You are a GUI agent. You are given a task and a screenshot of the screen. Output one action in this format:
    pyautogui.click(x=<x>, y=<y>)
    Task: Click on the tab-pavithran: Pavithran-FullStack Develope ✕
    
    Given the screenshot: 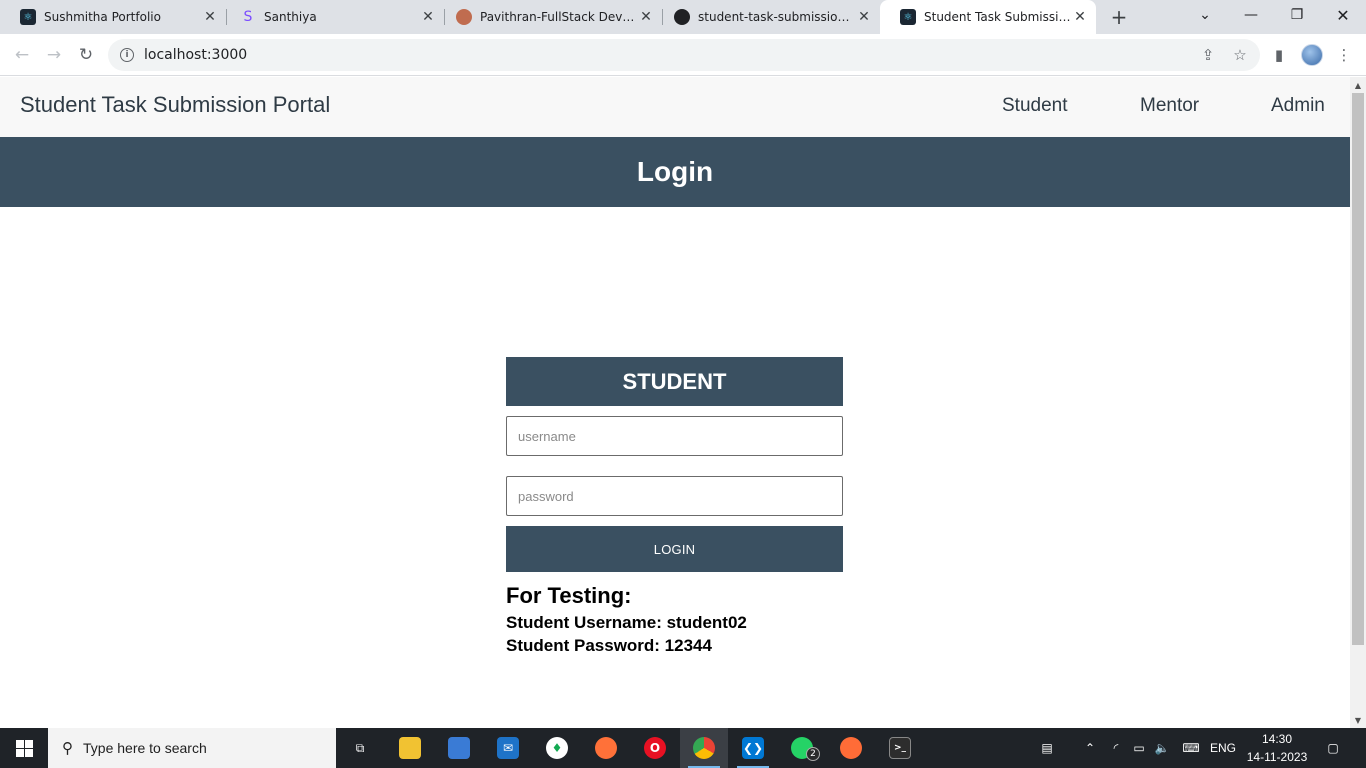 What is the action you would take?
    pyautogui.click(x=549, y=17)
    